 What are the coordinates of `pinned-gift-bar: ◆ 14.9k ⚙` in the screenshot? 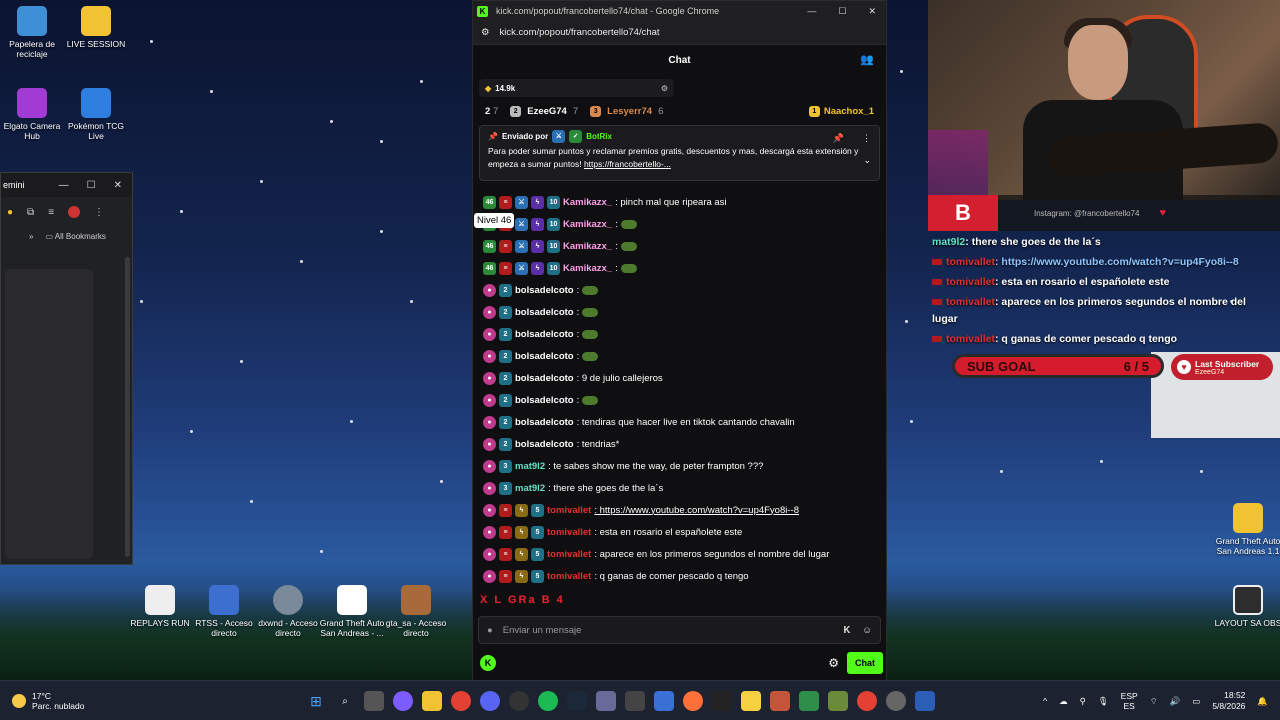 It's located at (576, 88).